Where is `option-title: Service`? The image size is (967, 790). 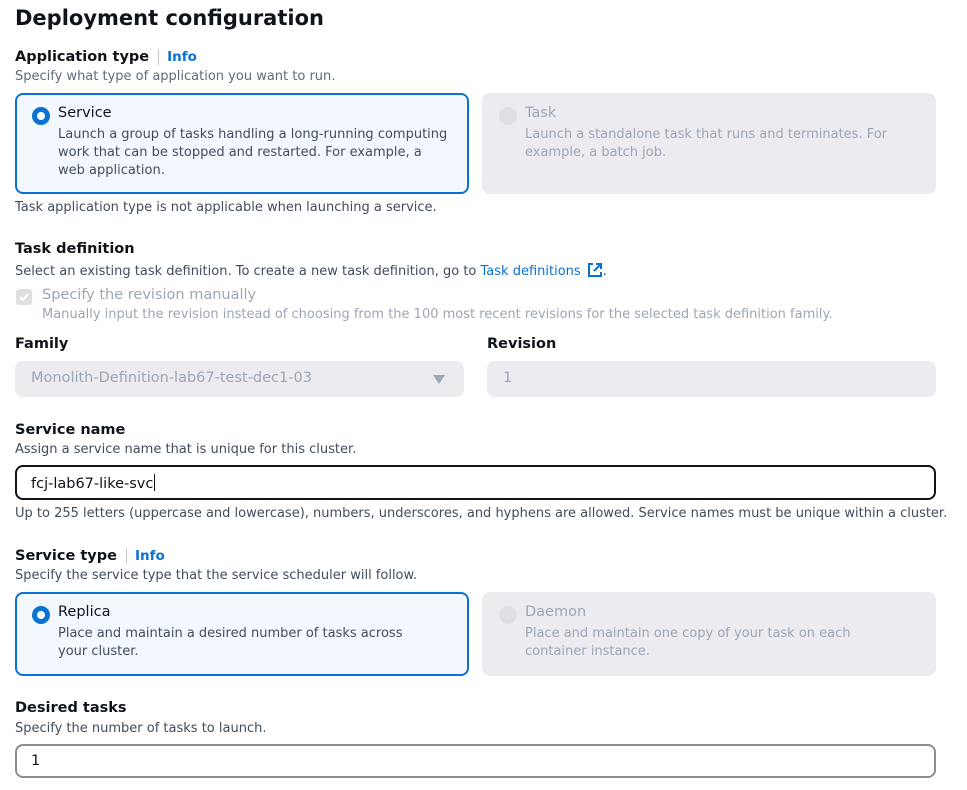
option-title: Service is located at coordinates (85, 113).